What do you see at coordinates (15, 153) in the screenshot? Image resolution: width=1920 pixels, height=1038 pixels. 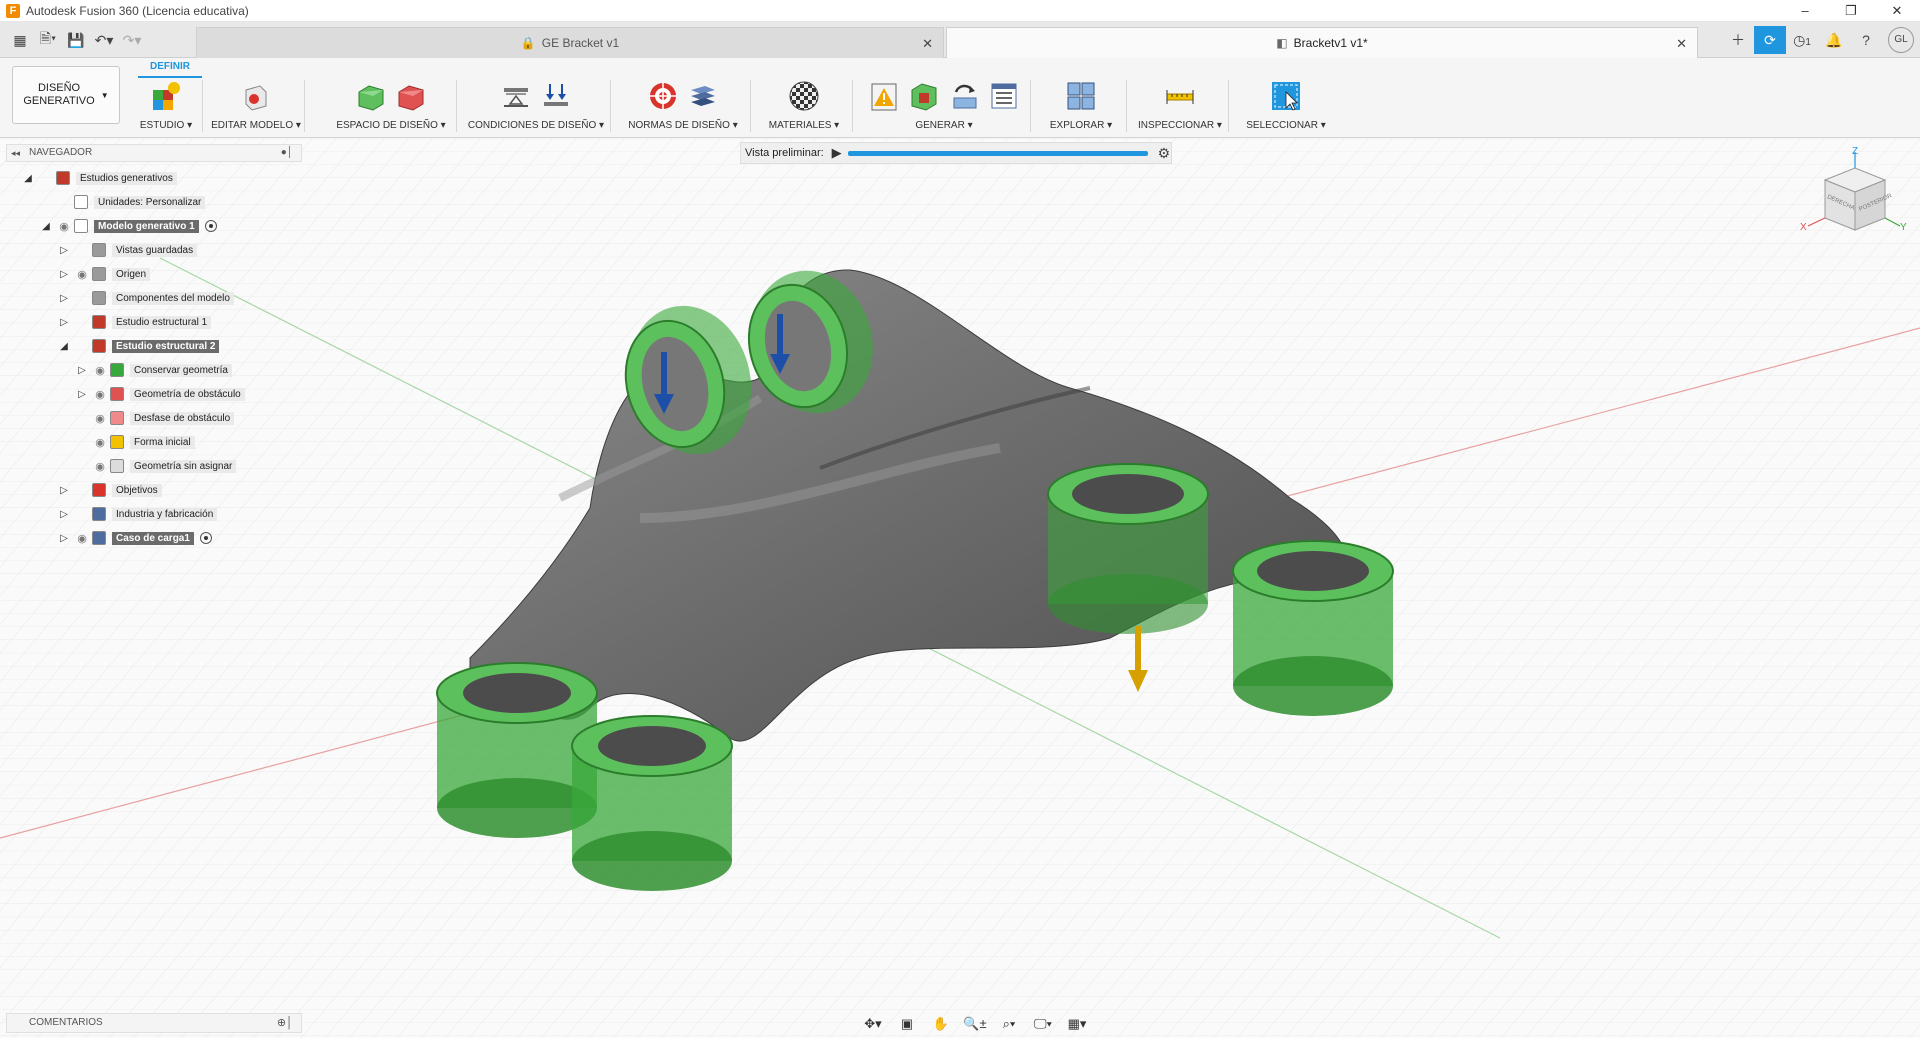 I see `collapse-icon: ◂◂` at bounding box center [15, 153].